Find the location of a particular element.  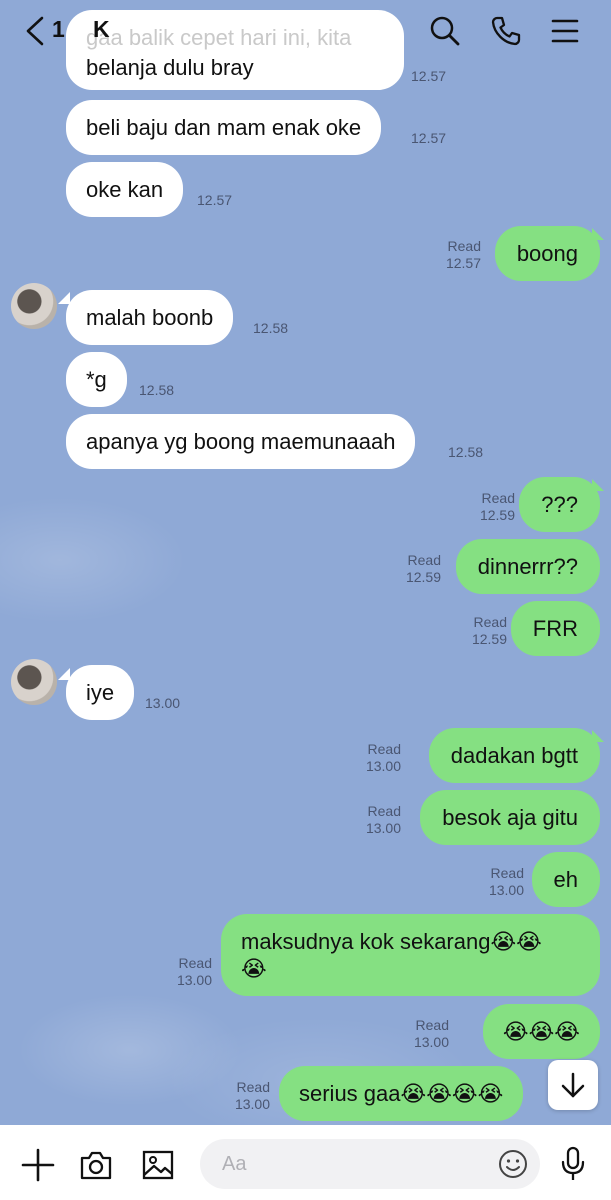

camera-icon is located at coordinates (96, 1165).